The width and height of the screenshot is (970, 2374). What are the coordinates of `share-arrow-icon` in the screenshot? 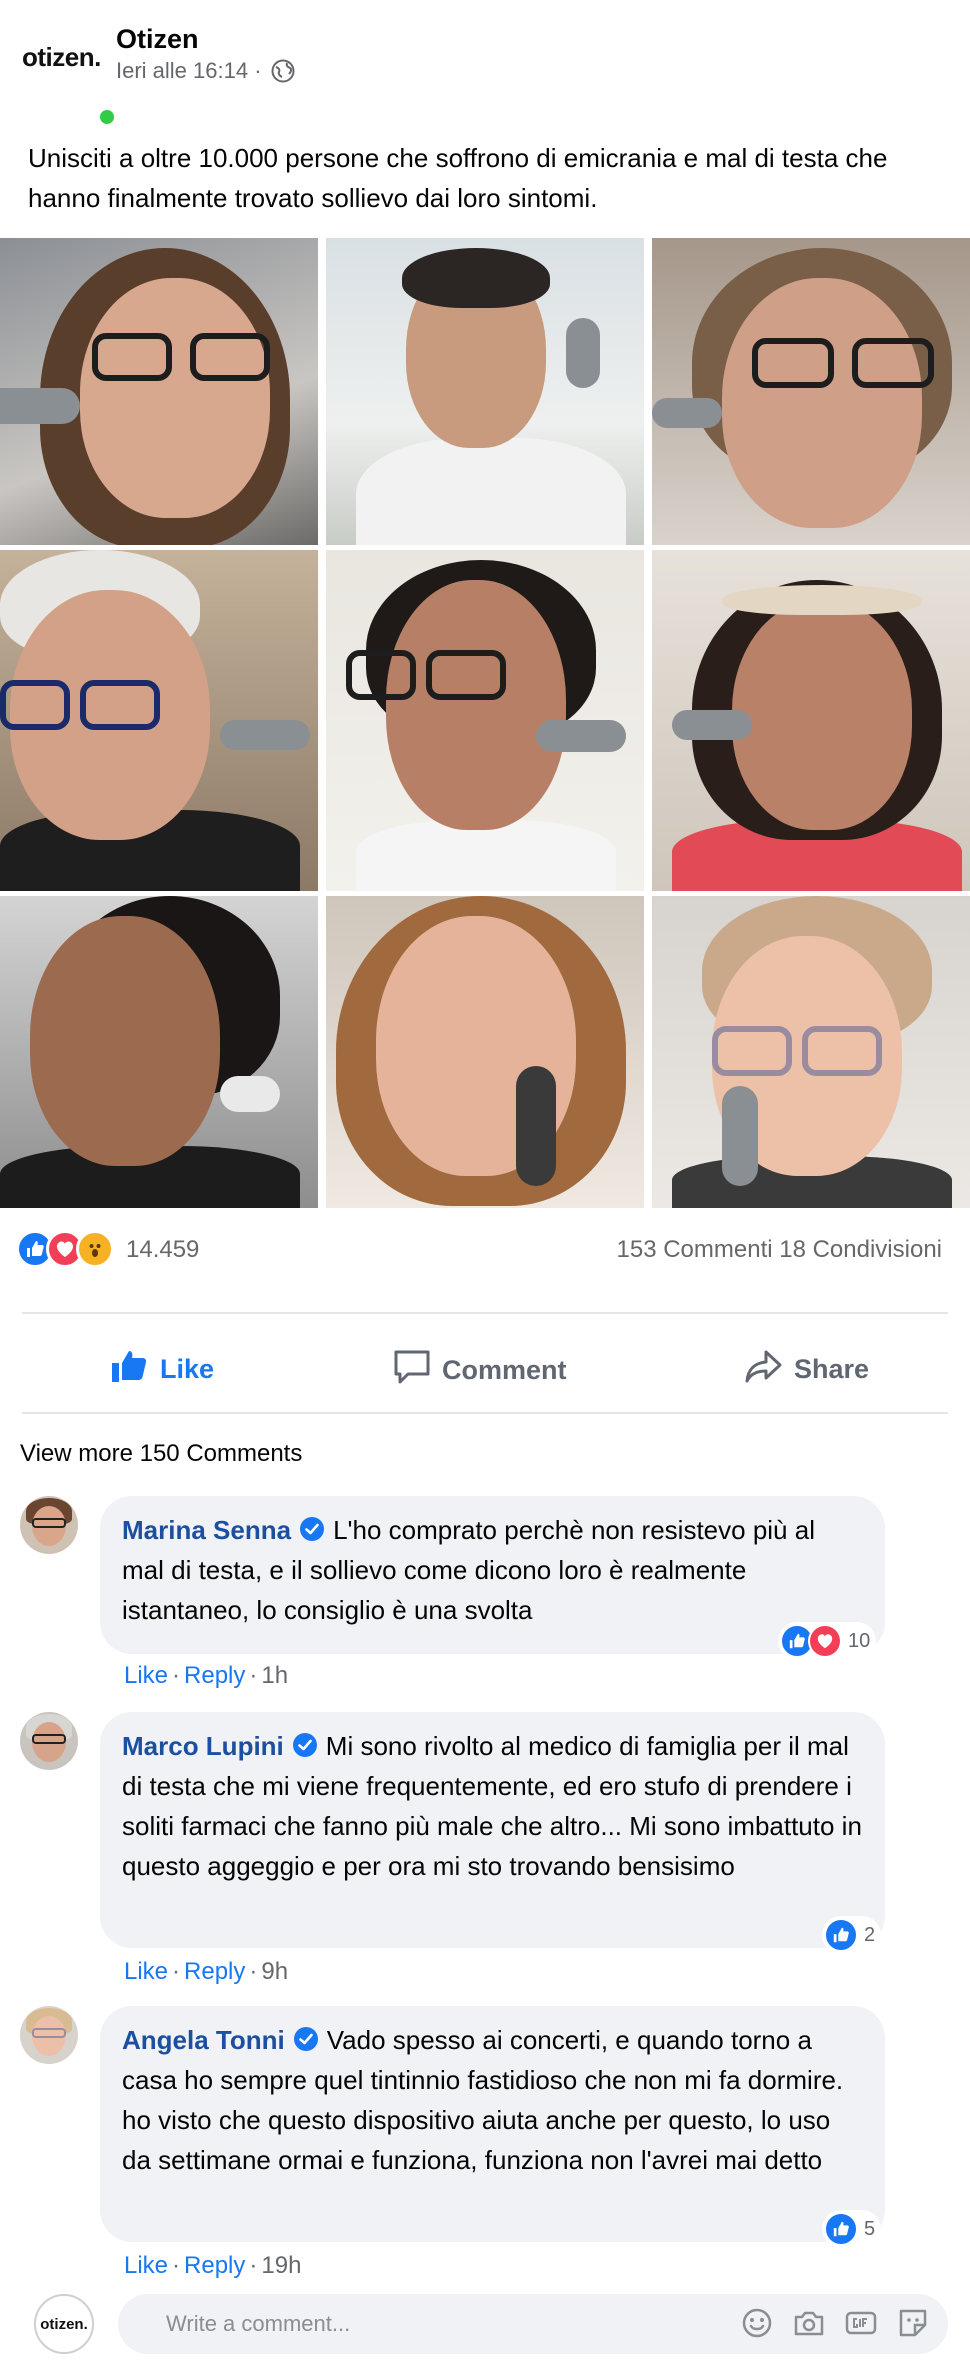 It's located at (764, 1369).